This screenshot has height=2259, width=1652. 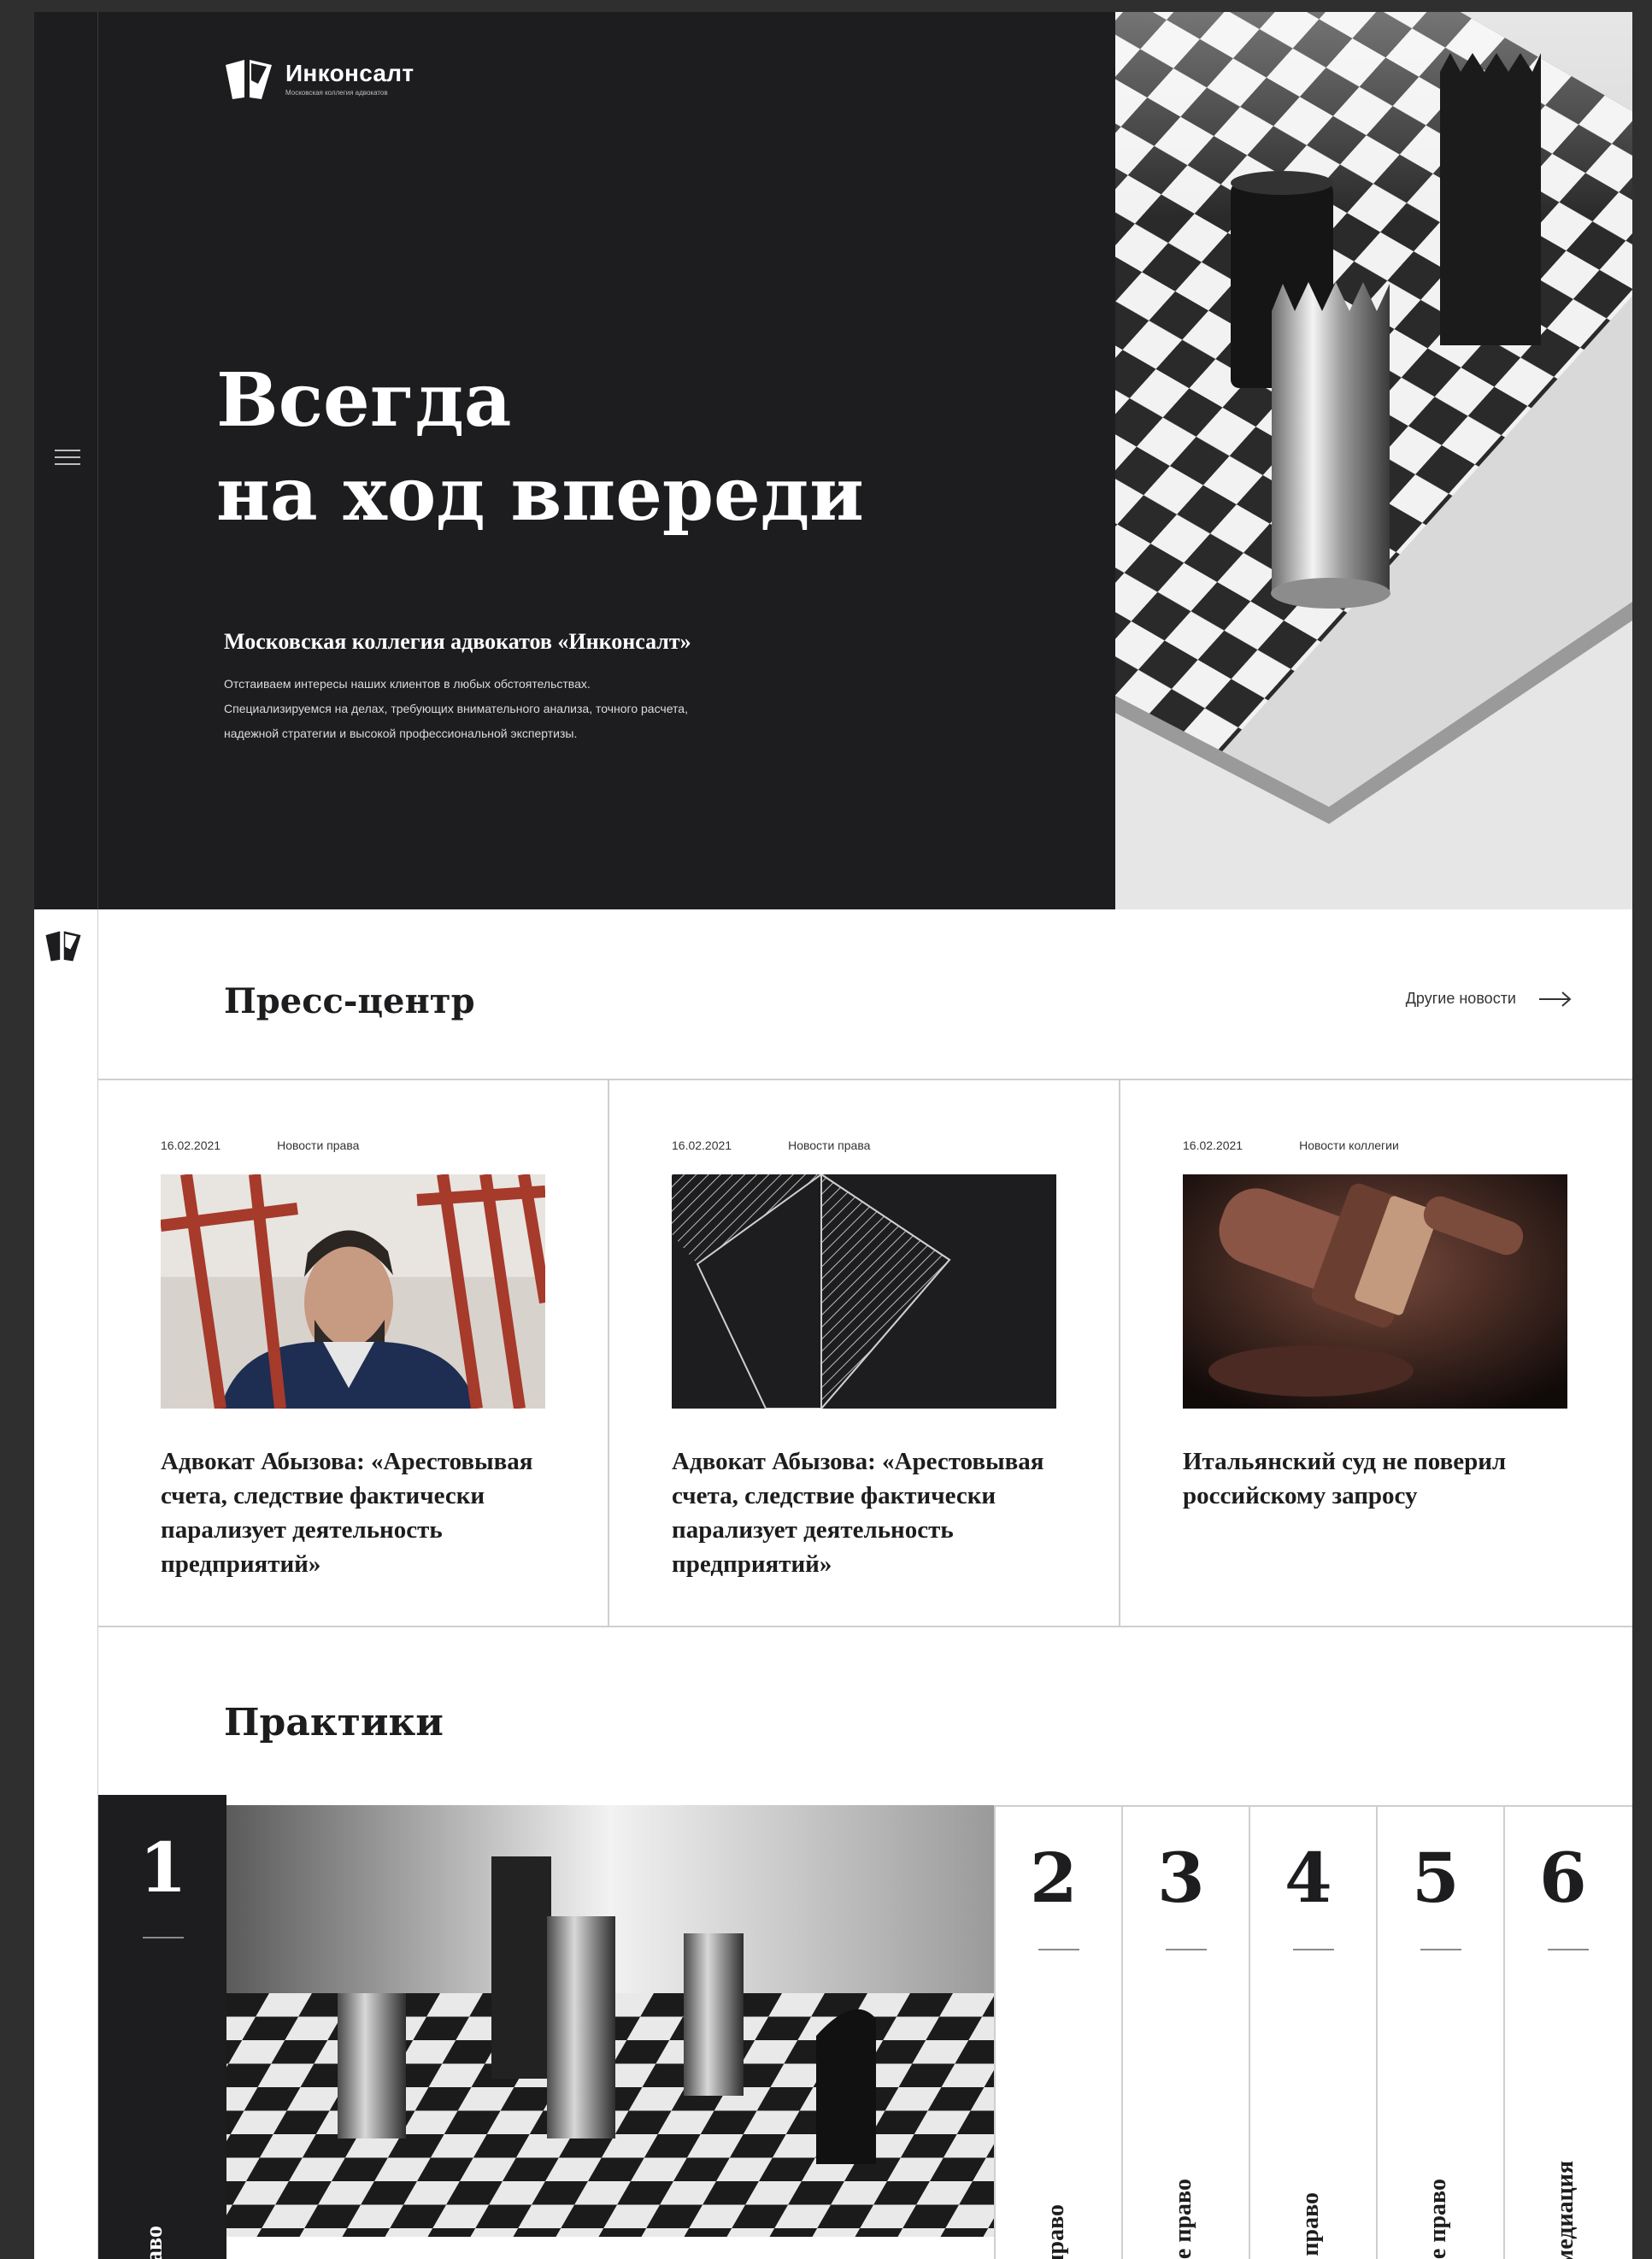 What do you see at coordinates (864, 1292) in the screenshot?
I see `news-image-abstract-graphic` at bounding box center [864, 1292].